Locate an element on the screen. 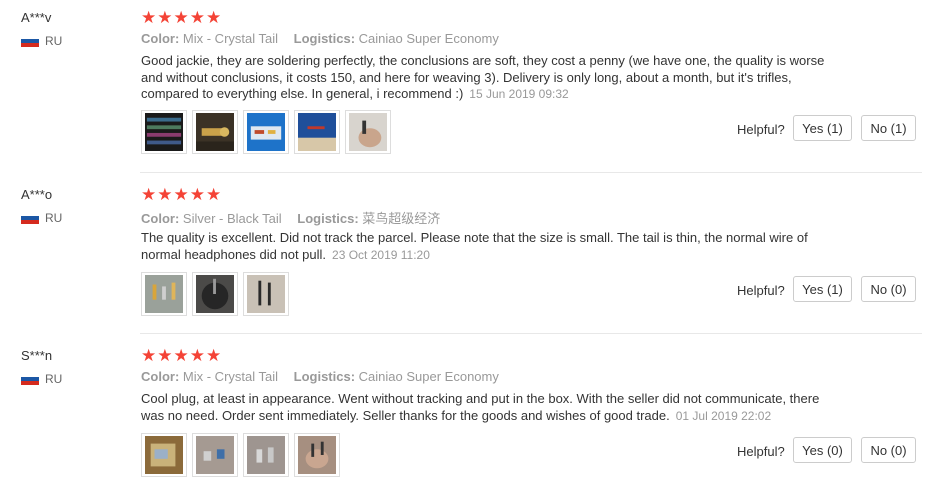 The width and height of the screenshot is (950, 480). reviewer-name: A***v is located at coordinates (36, 17).